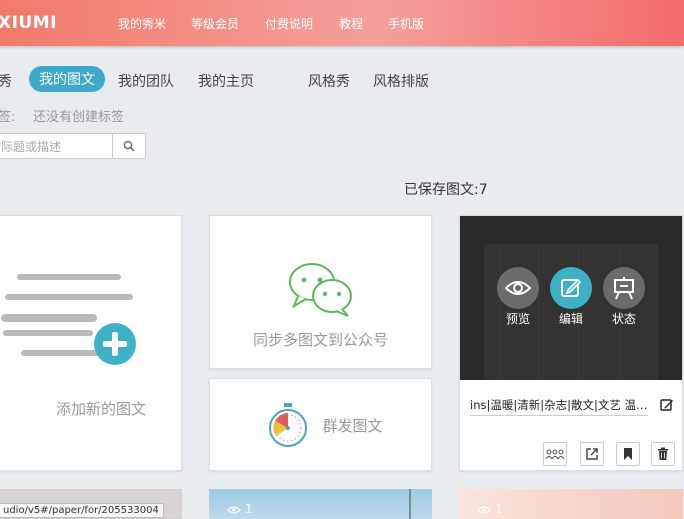  Describe the element at coordinates (329, 81) in the screenshot. I see `subnav-style-show: 风格秀` at that location.